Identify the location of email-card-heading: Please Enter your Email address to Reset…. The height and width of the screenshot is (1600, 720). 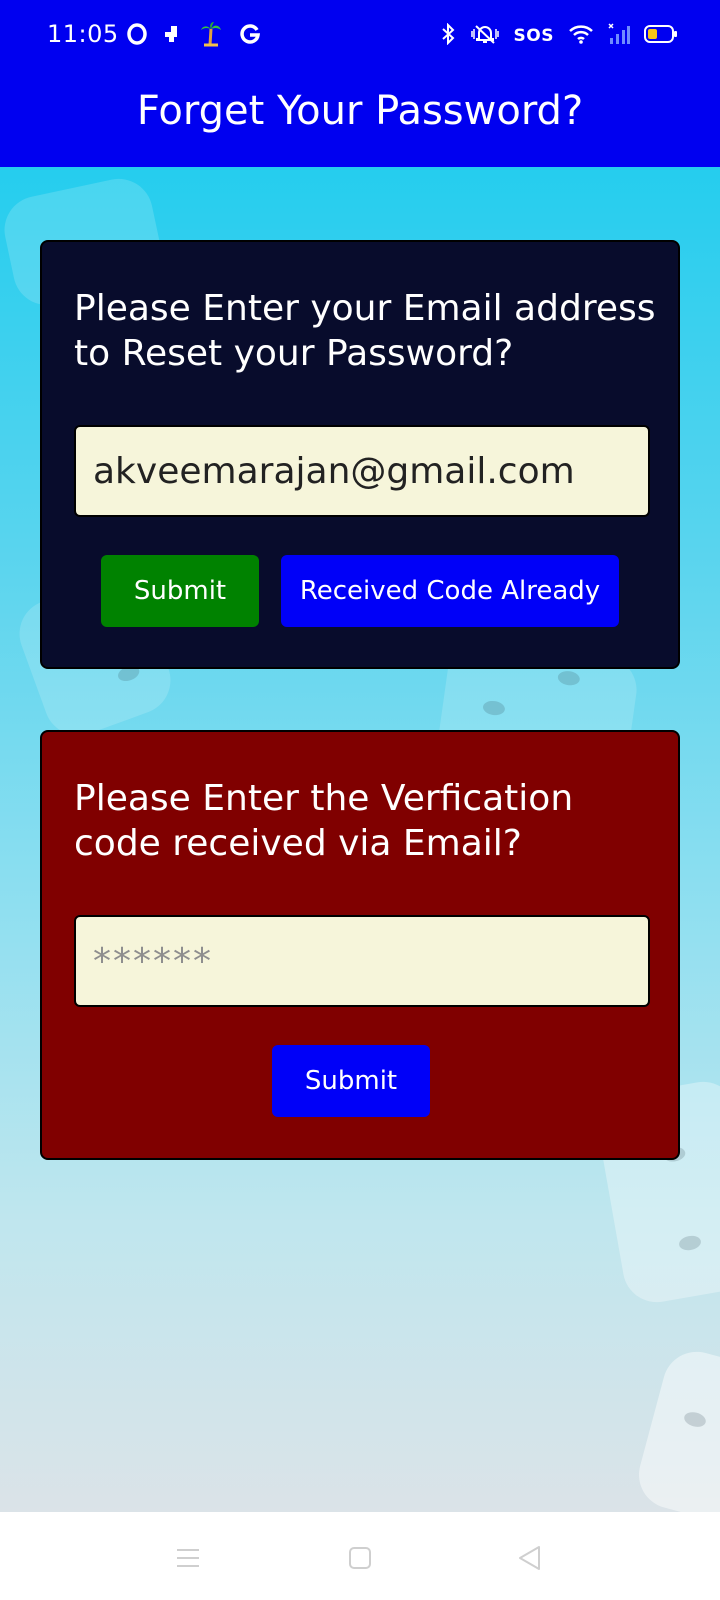
(365, 331).